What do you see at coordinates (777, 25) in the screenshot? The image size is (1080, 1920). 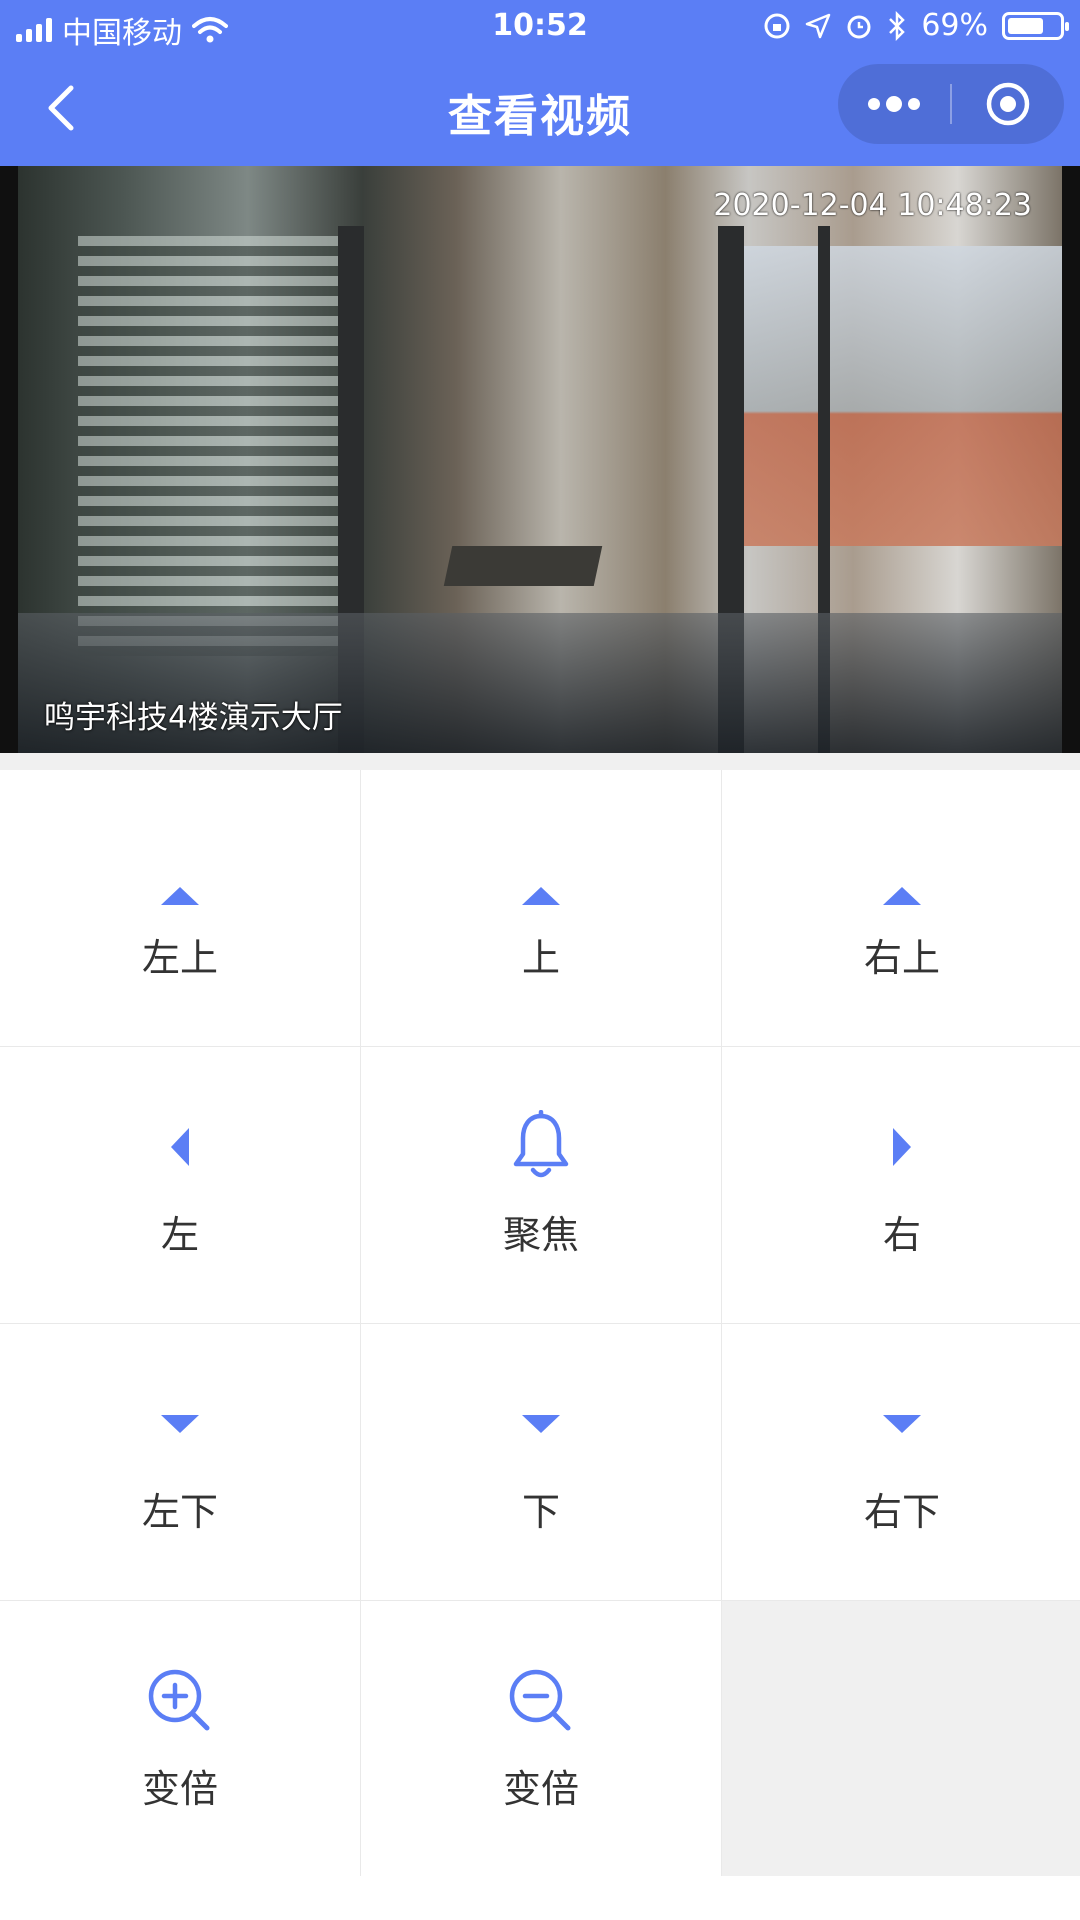 I see `rotation-lock-icon` at bounding box center [777, 25].